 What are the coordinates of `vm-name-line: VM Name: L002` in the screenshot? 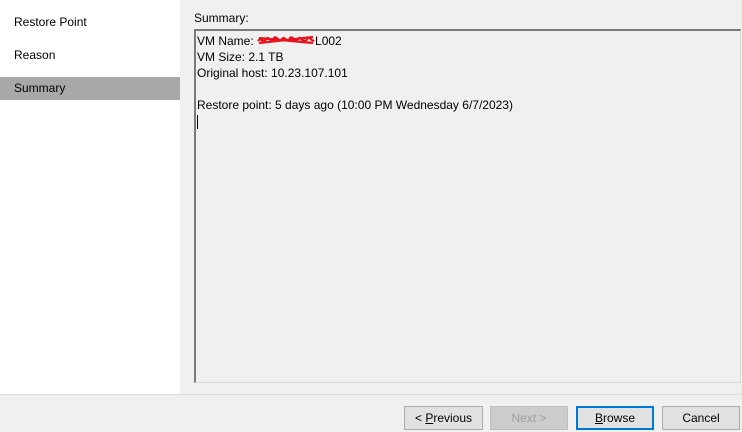 It's located at (468, 41).